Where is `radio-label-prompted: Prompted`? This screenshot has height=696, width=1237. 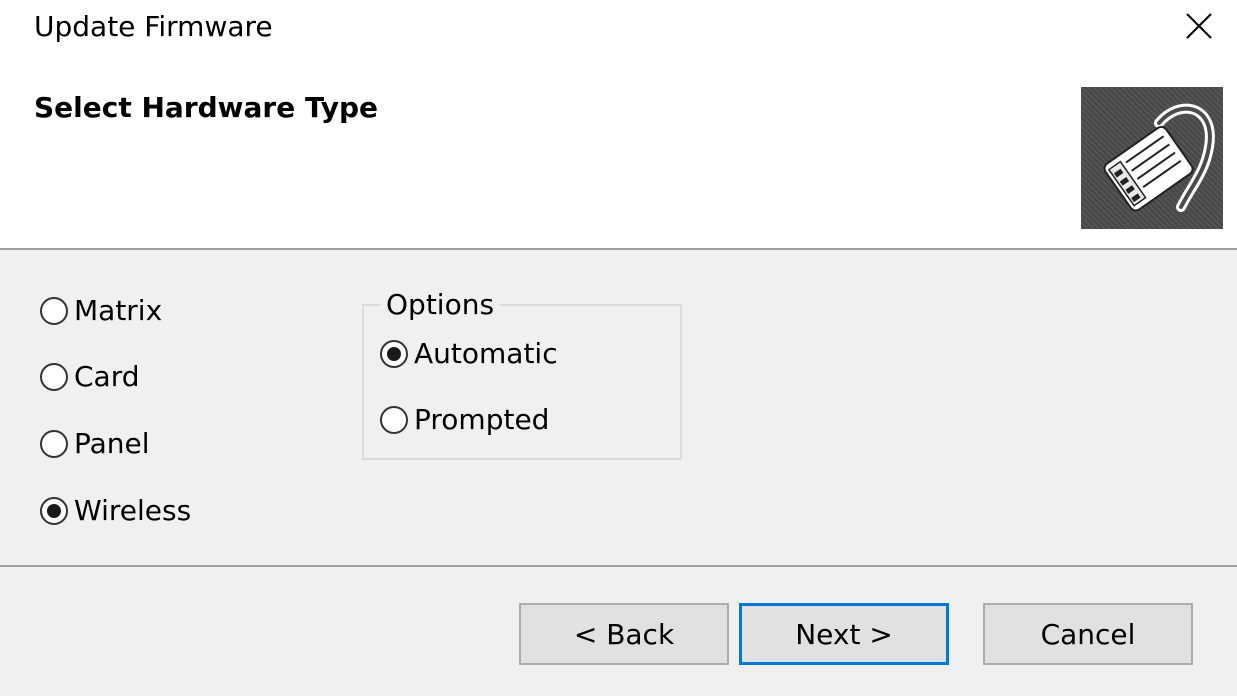
radio-label-prompted: Prompted is located at coordinates (482, 419).